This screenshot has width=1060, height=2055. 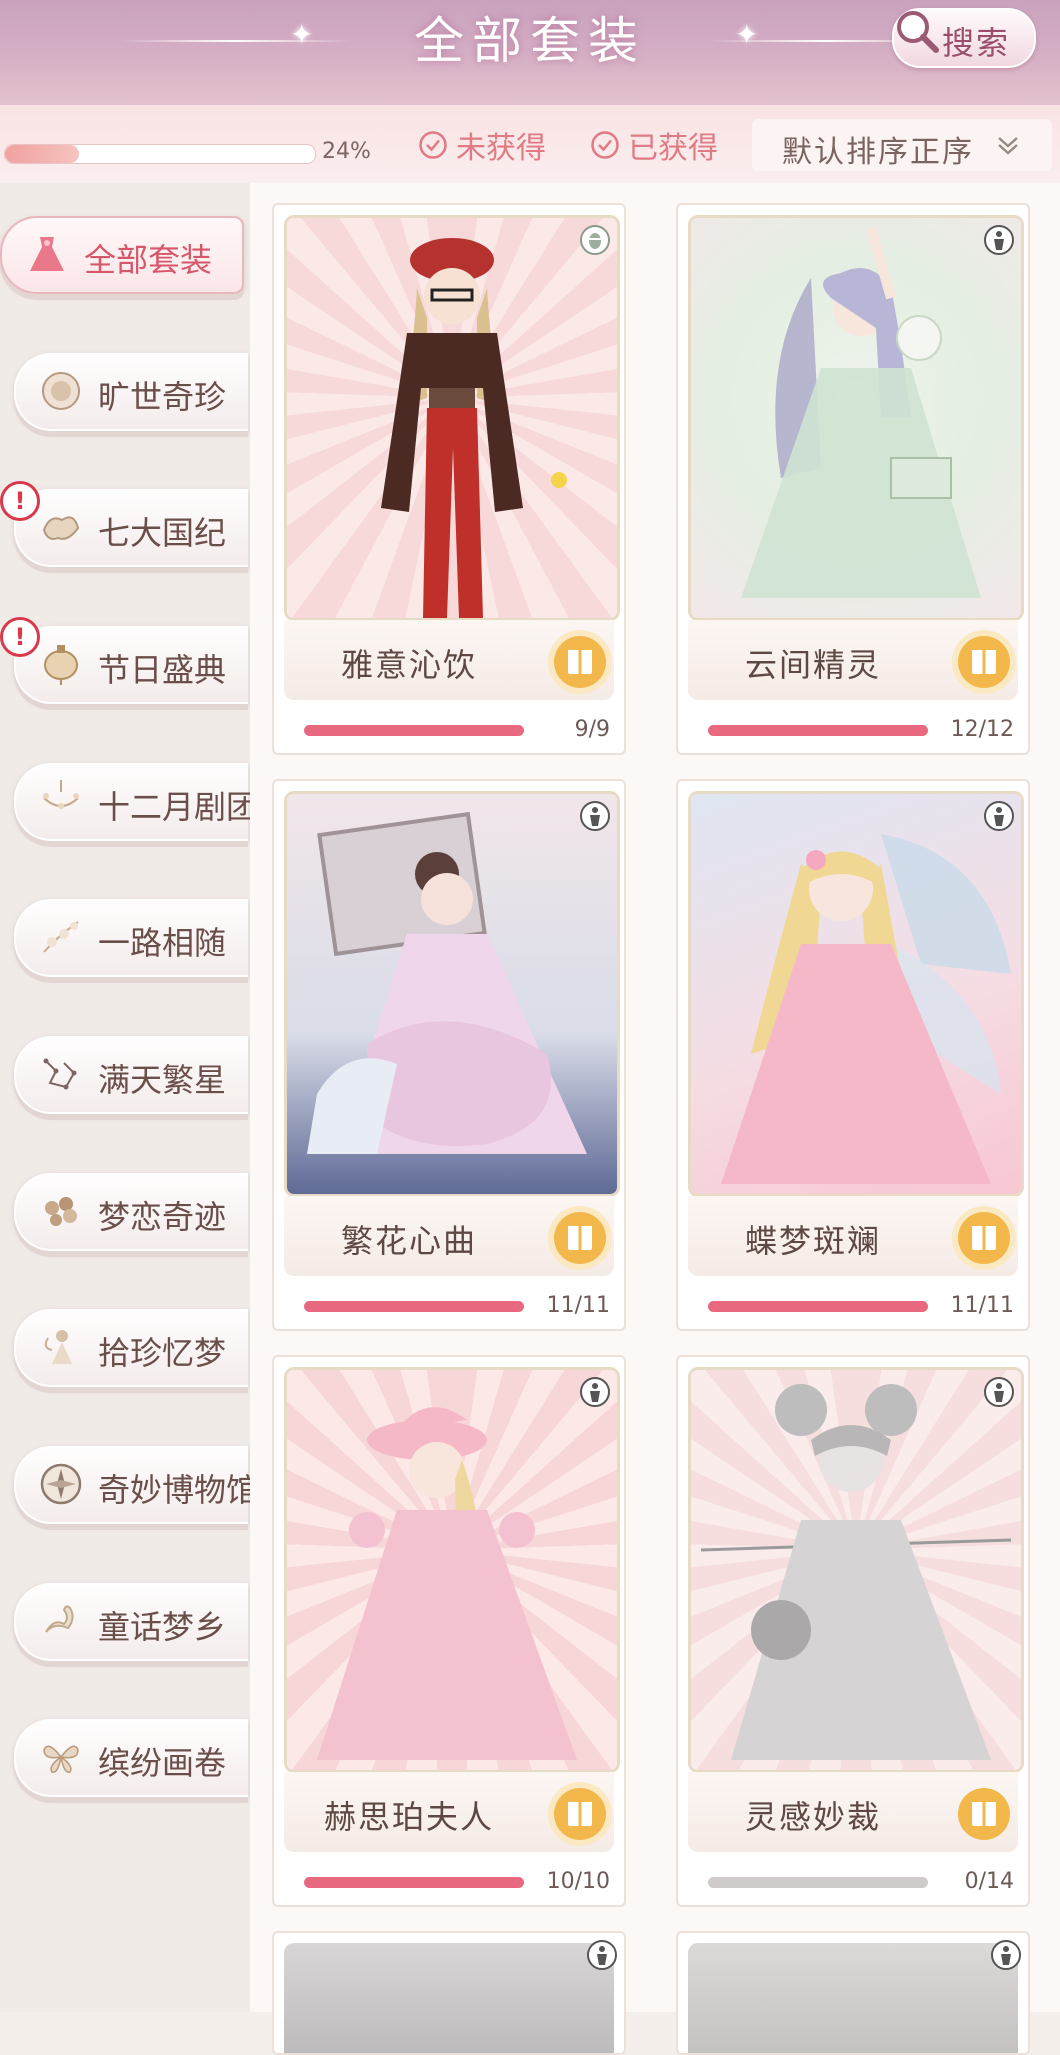 What do you see at coordinates (61, 1759) in the screenshot?
I see `butterfly-icon` at bounding box center [61, 1759].